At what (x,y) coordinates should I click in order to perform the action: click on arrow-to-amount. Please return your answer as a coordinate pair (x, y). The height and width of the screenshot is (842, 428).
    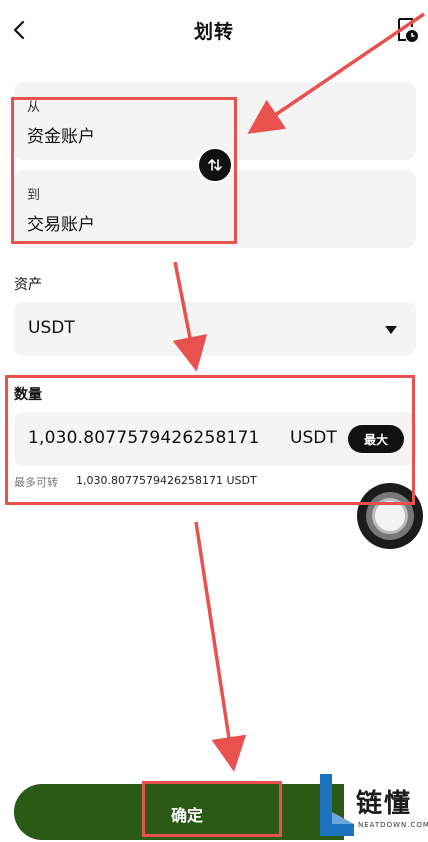
    Looking at the image, I should click on (190, 316).